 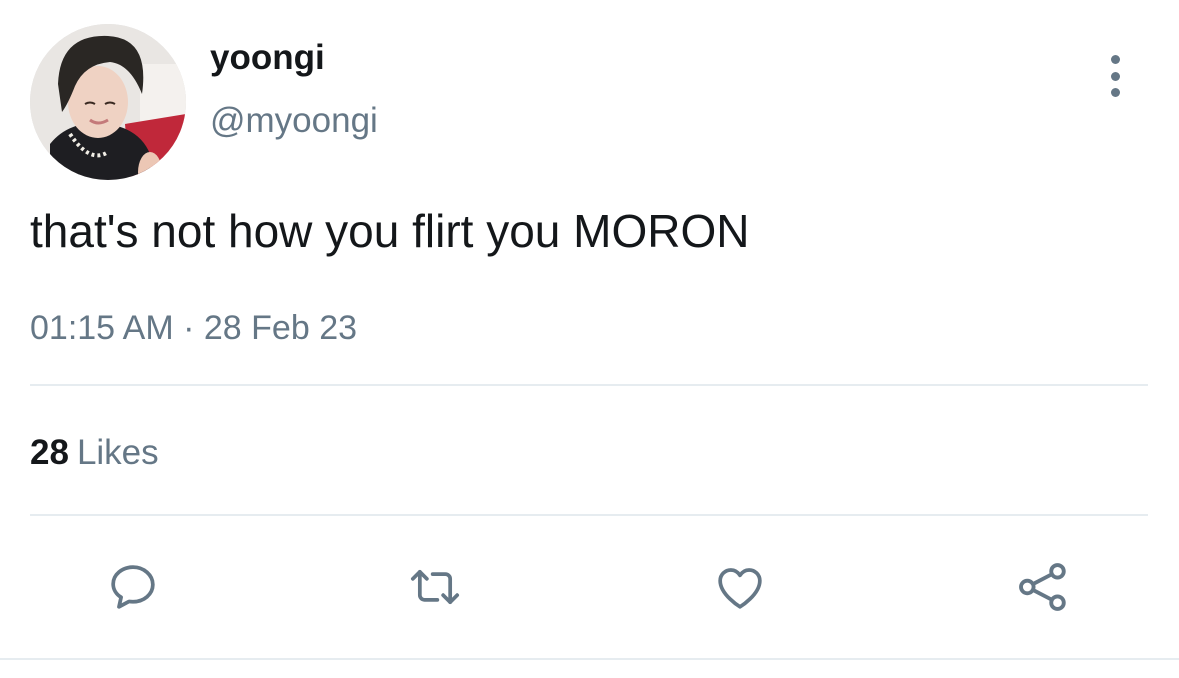 I want to click on retweet-button, so click(x=435, y=587).